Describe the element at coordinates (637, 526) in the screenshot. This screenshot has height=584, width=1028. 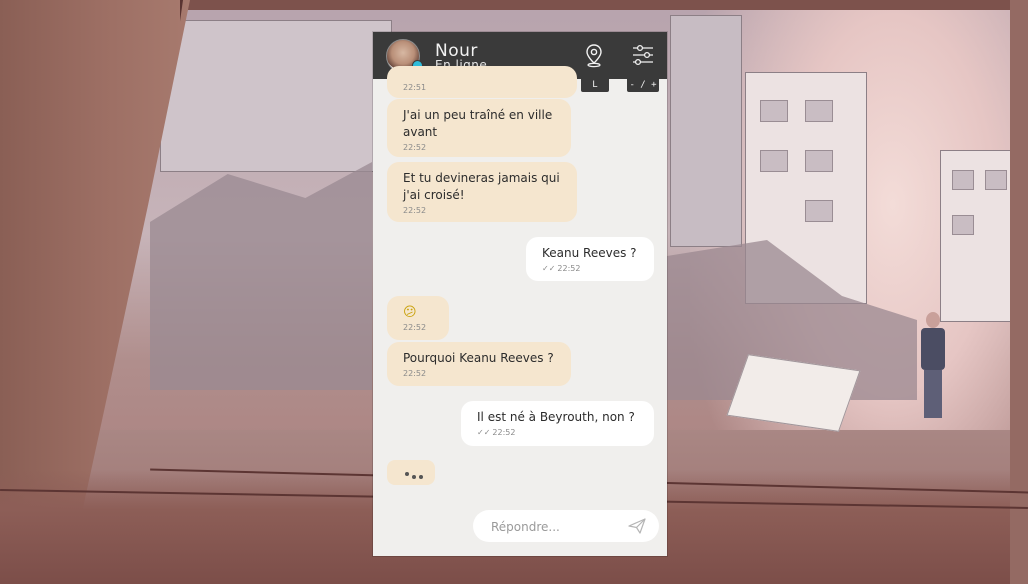
I see `send-icon` at that location.